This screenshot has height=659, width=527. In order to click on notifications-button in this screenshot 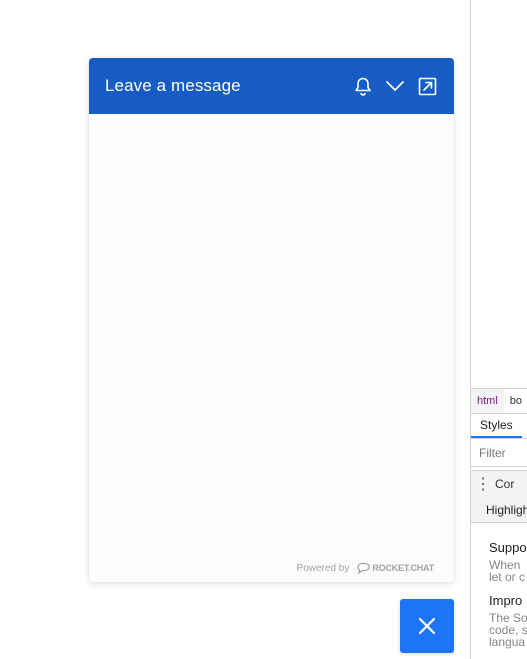, I will do `click(363, 86)`.